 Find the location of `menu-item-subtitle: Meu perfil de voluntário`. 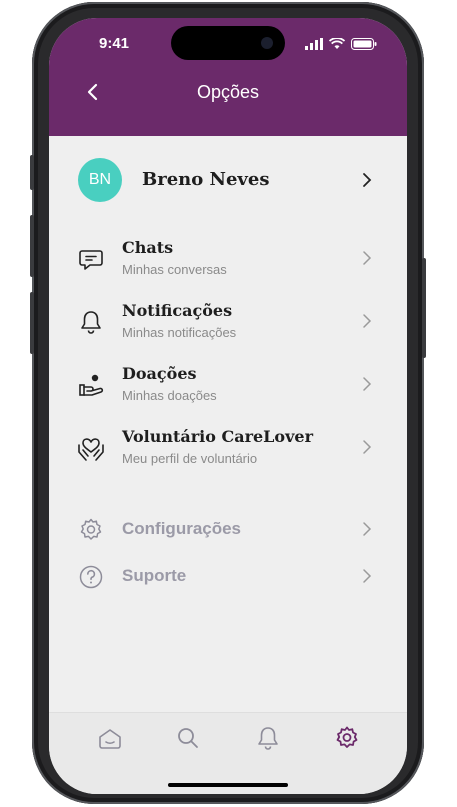

menu-item-subtitle: Meu perfil de voluntário is located at coordinates (190, 458).